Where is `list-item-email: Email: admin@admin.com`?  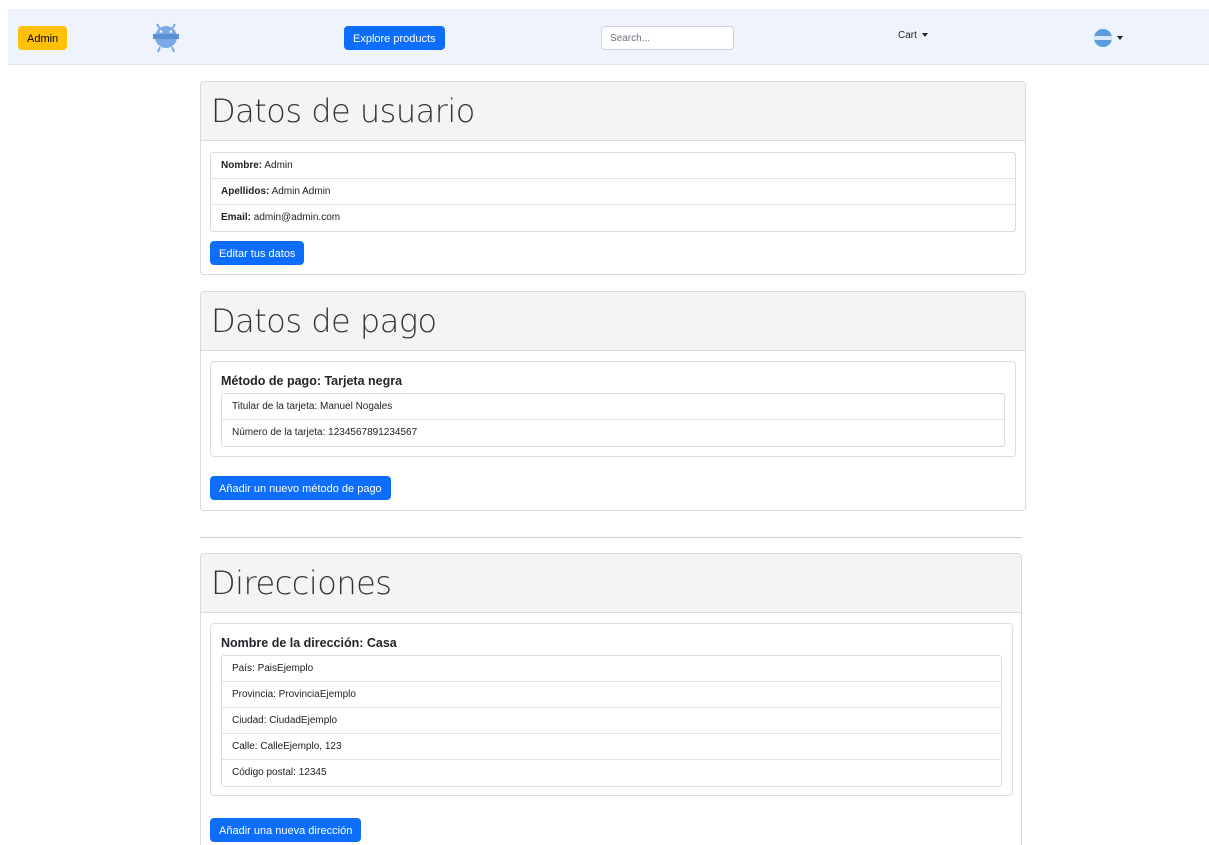
list-item-email: Email: admin@admin.com is located at coordinates (613, 218).